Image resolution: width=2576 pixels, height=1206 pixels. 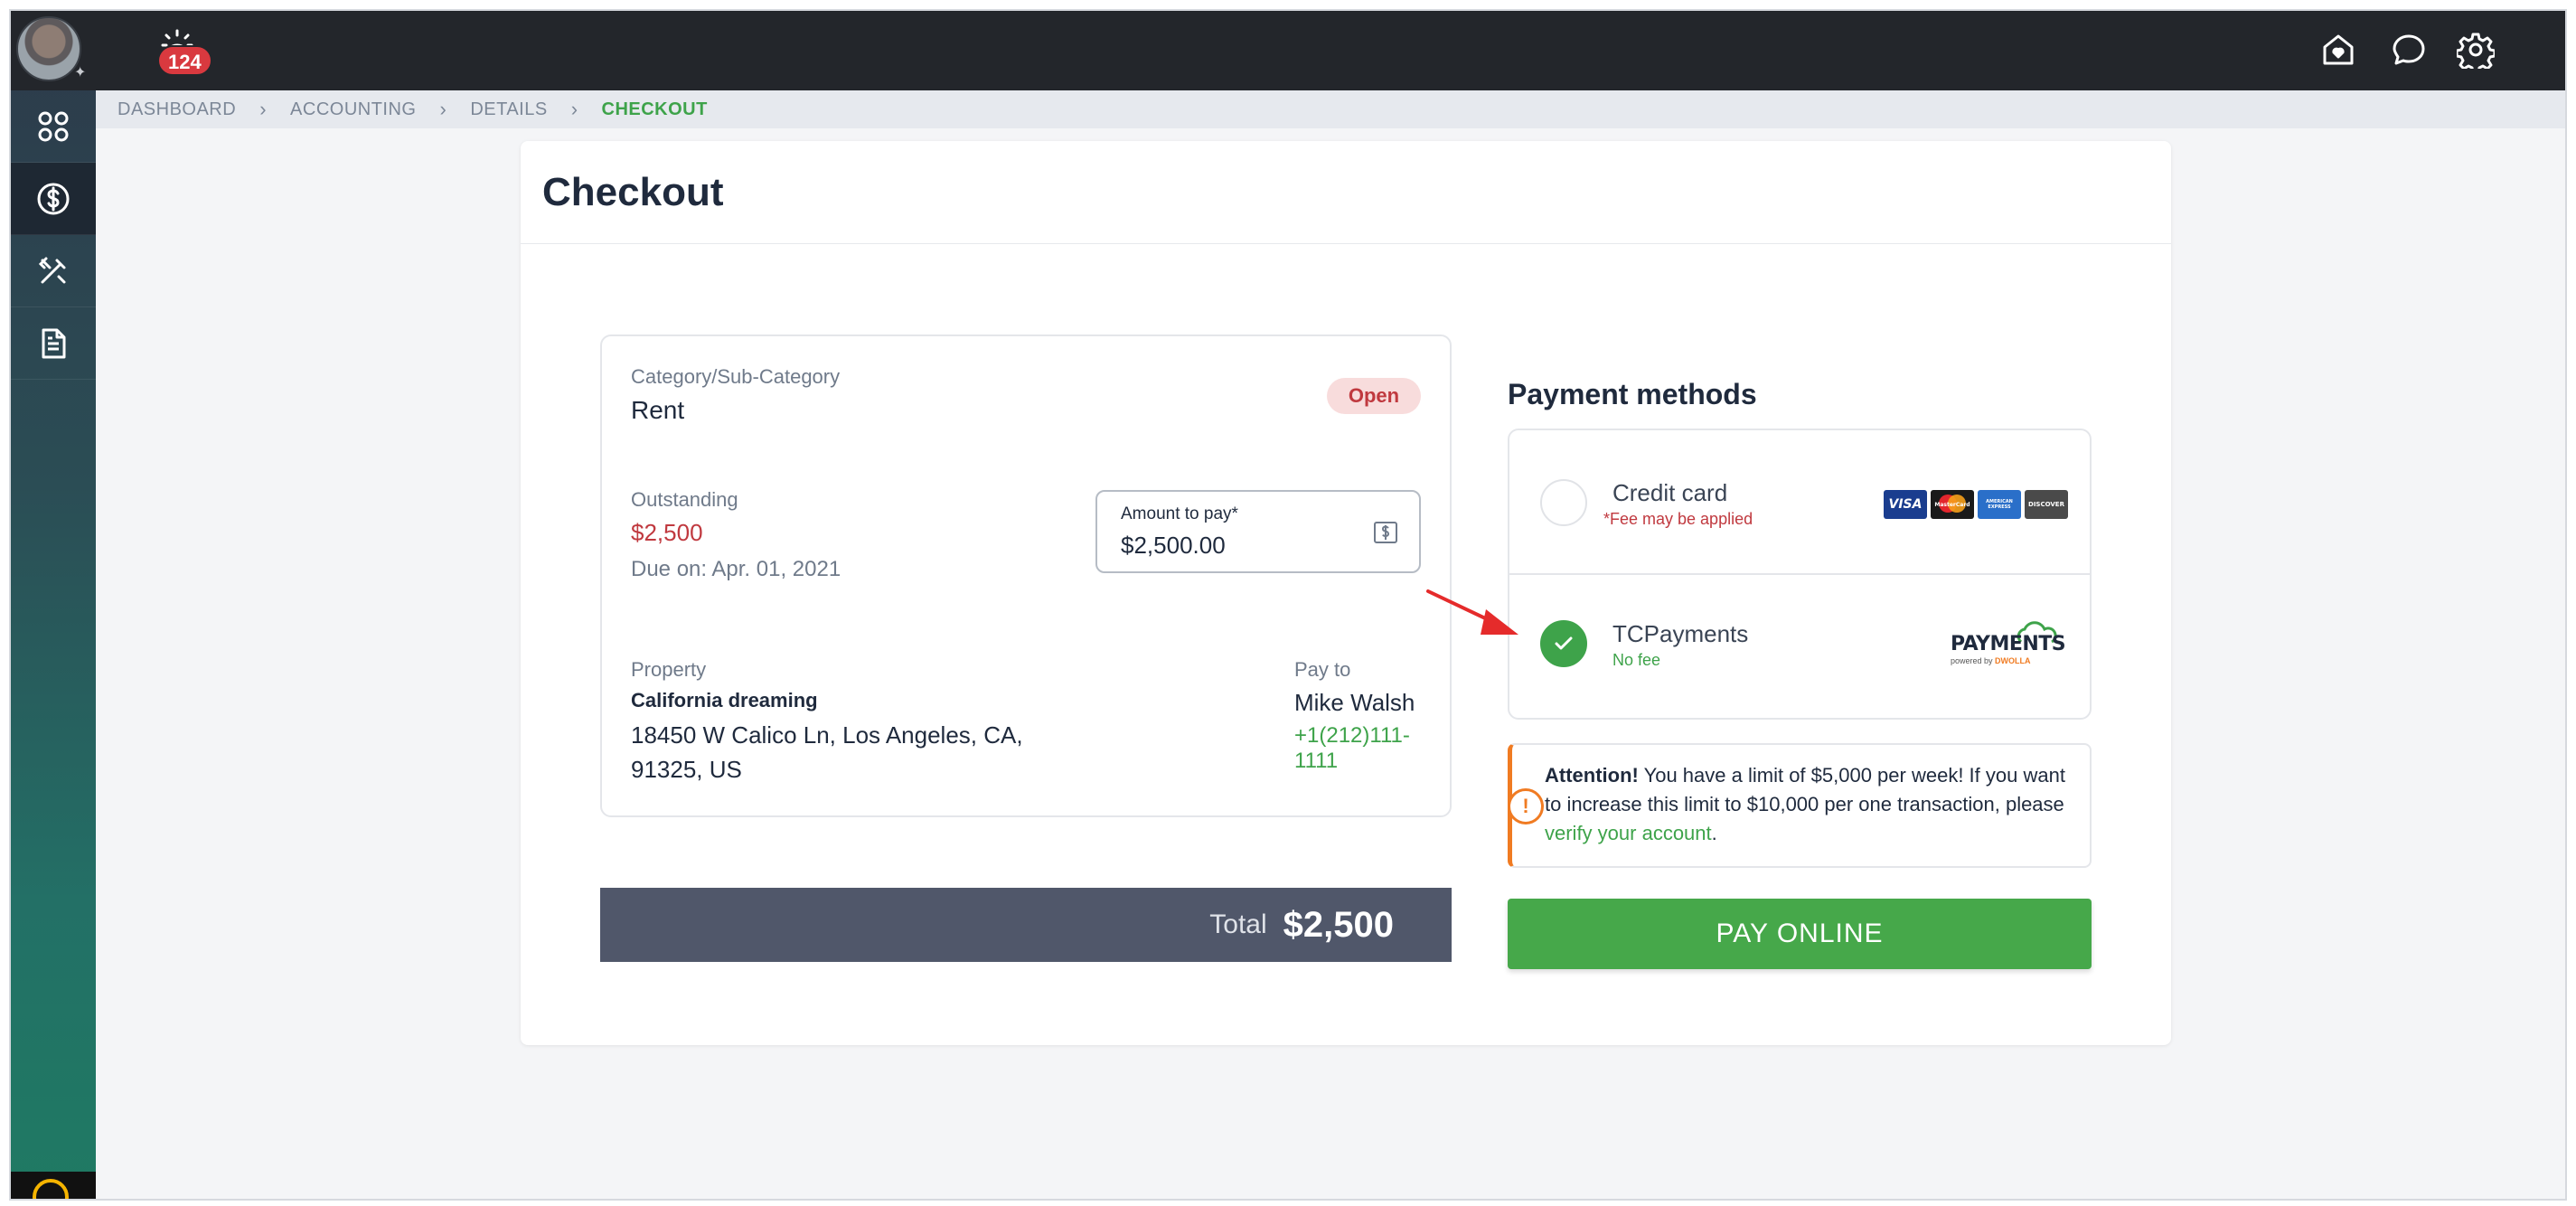 What do you see at coordinates (1026, 925) in the screenshot?
I see `total-bar: Total $2,500` at bounding box center [1026, 925].